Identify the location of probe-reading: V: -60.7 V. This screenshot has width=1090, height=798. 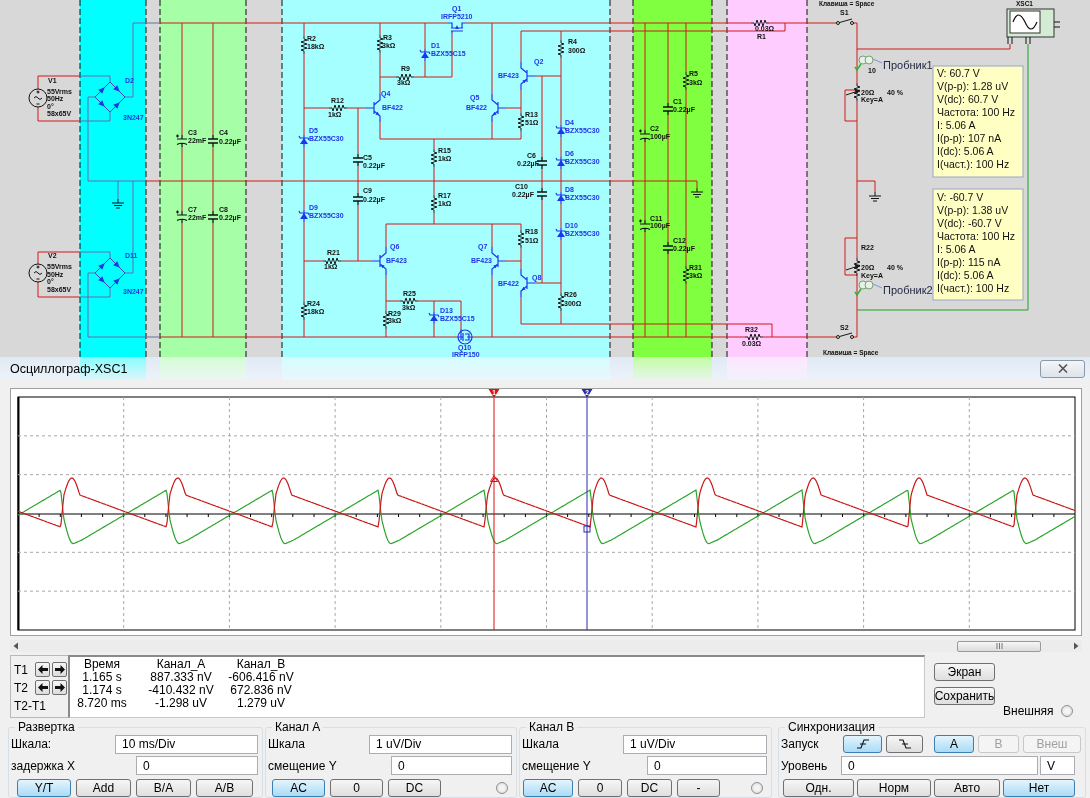
(960, 197).